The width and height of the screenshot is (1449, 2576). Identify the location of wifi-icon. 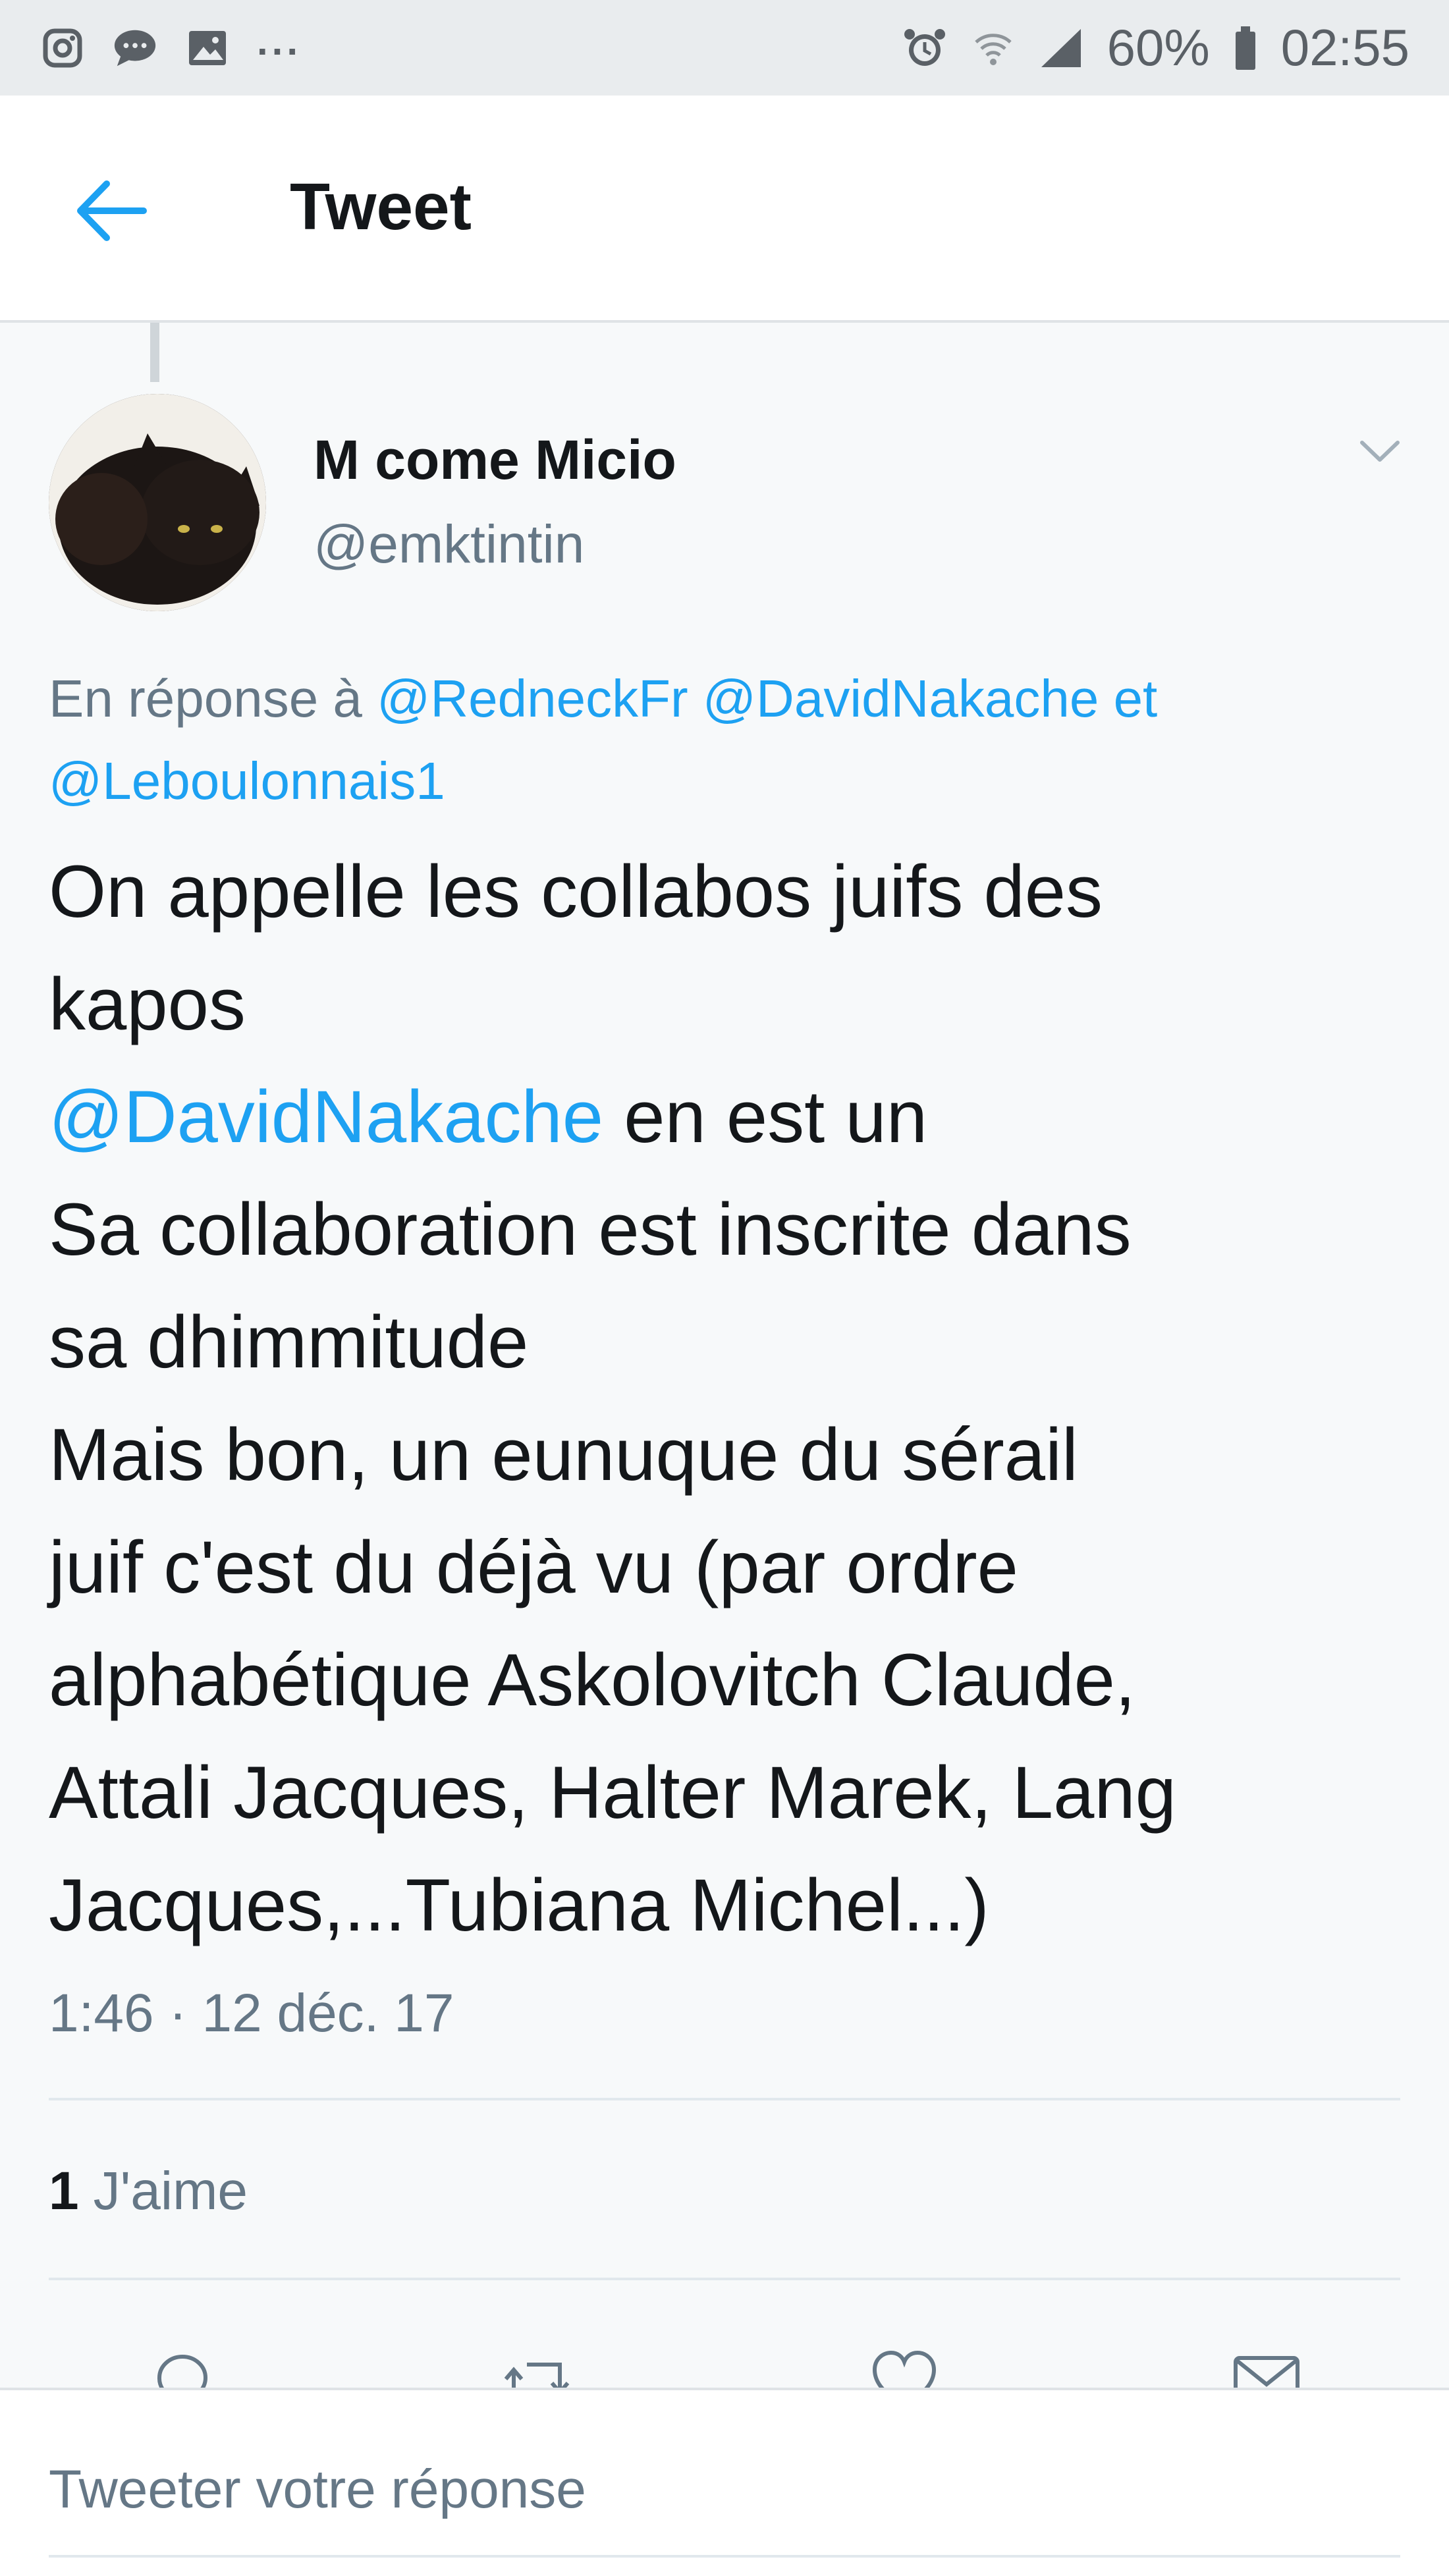
(993, 48).